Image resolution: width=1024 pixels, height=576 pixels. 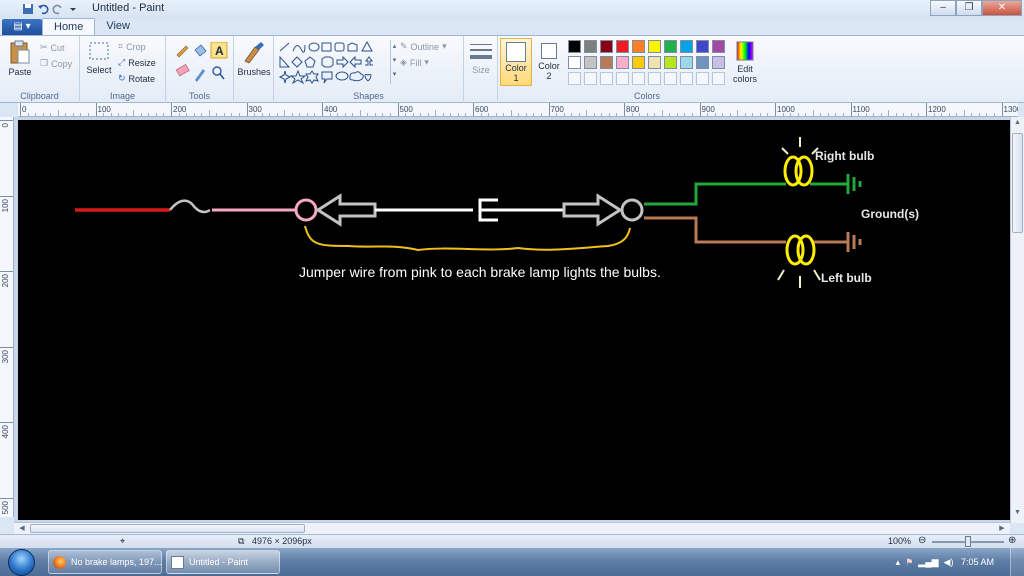 What do you see at coordinates (58, 9) in the screenshot?
I see `redo-icon` at bounding box center [58, 9].